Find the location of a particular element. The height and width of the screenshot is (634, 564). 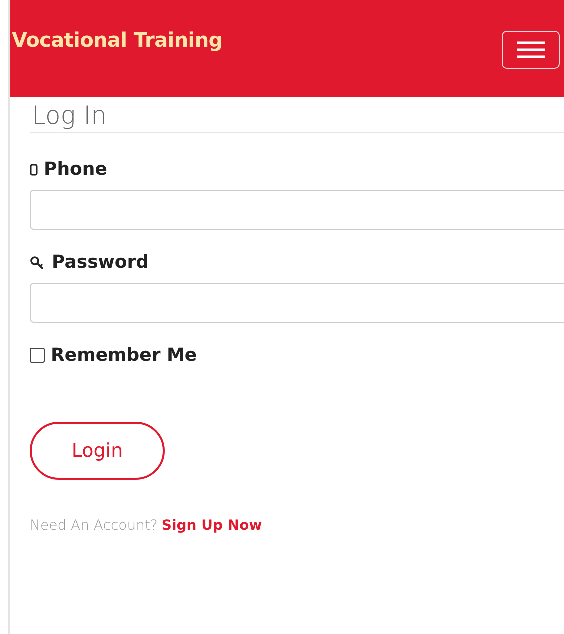

account-prompt: Need An Account? is located at coordinates (94, 526).